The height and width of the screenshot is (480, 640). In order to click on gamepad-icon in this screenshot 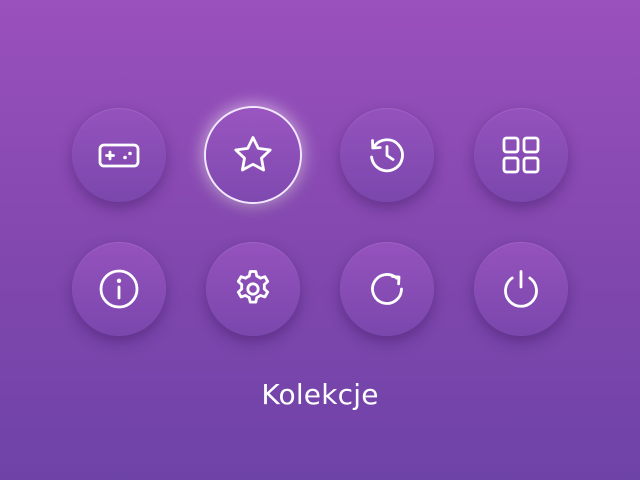, I will do `click(119, 155)`.